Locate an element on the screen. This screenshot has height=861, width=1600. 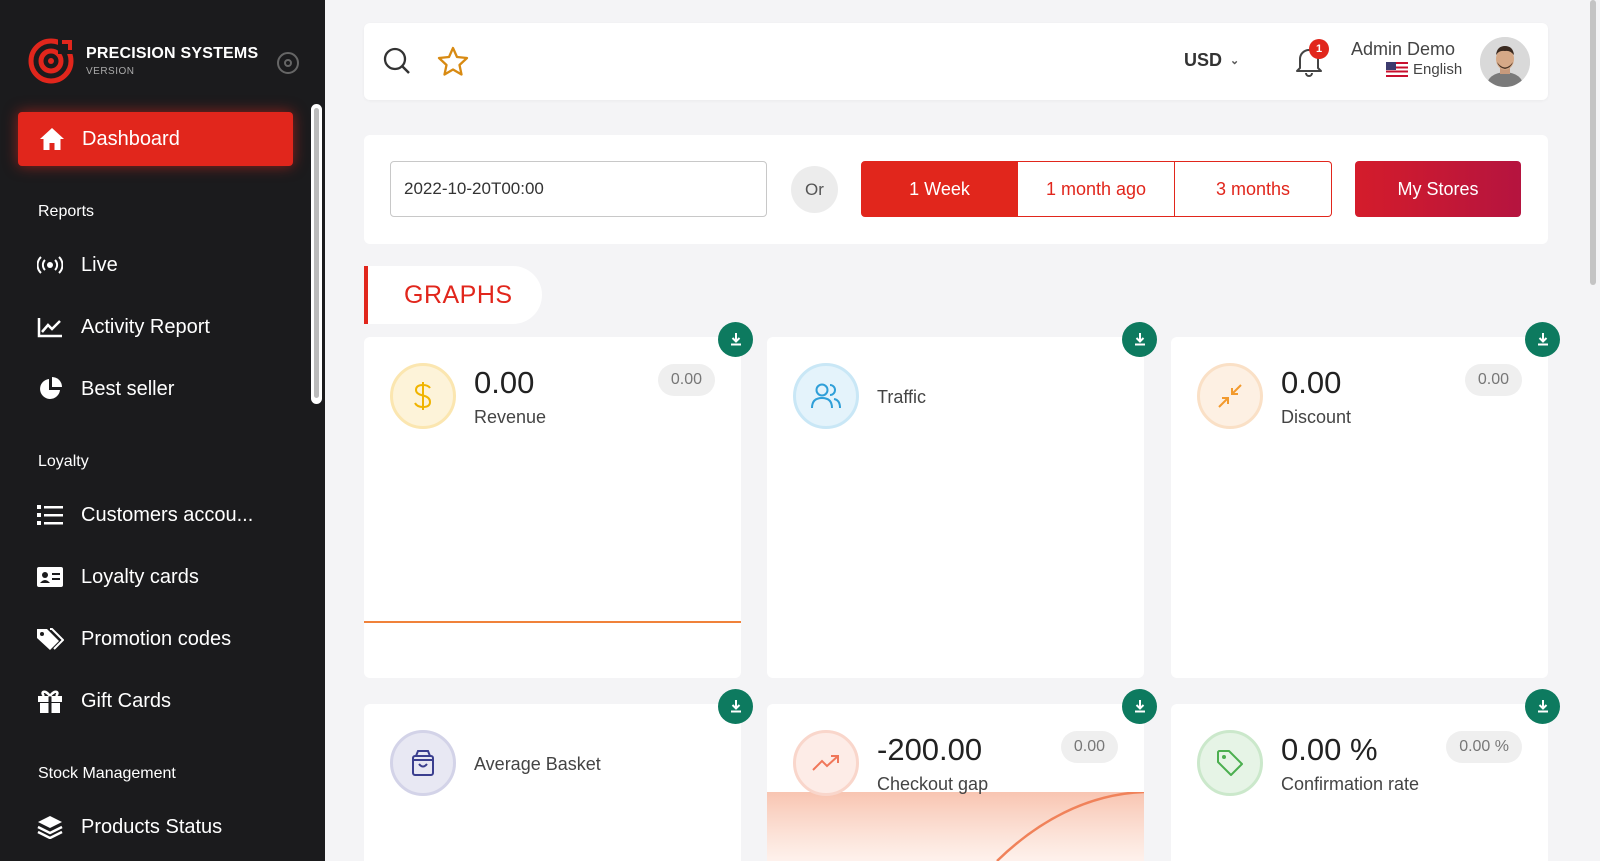
date-filter-bar: Or 1 Week 1 month ago 3 months My Stores is located at coordinates (956, 189).